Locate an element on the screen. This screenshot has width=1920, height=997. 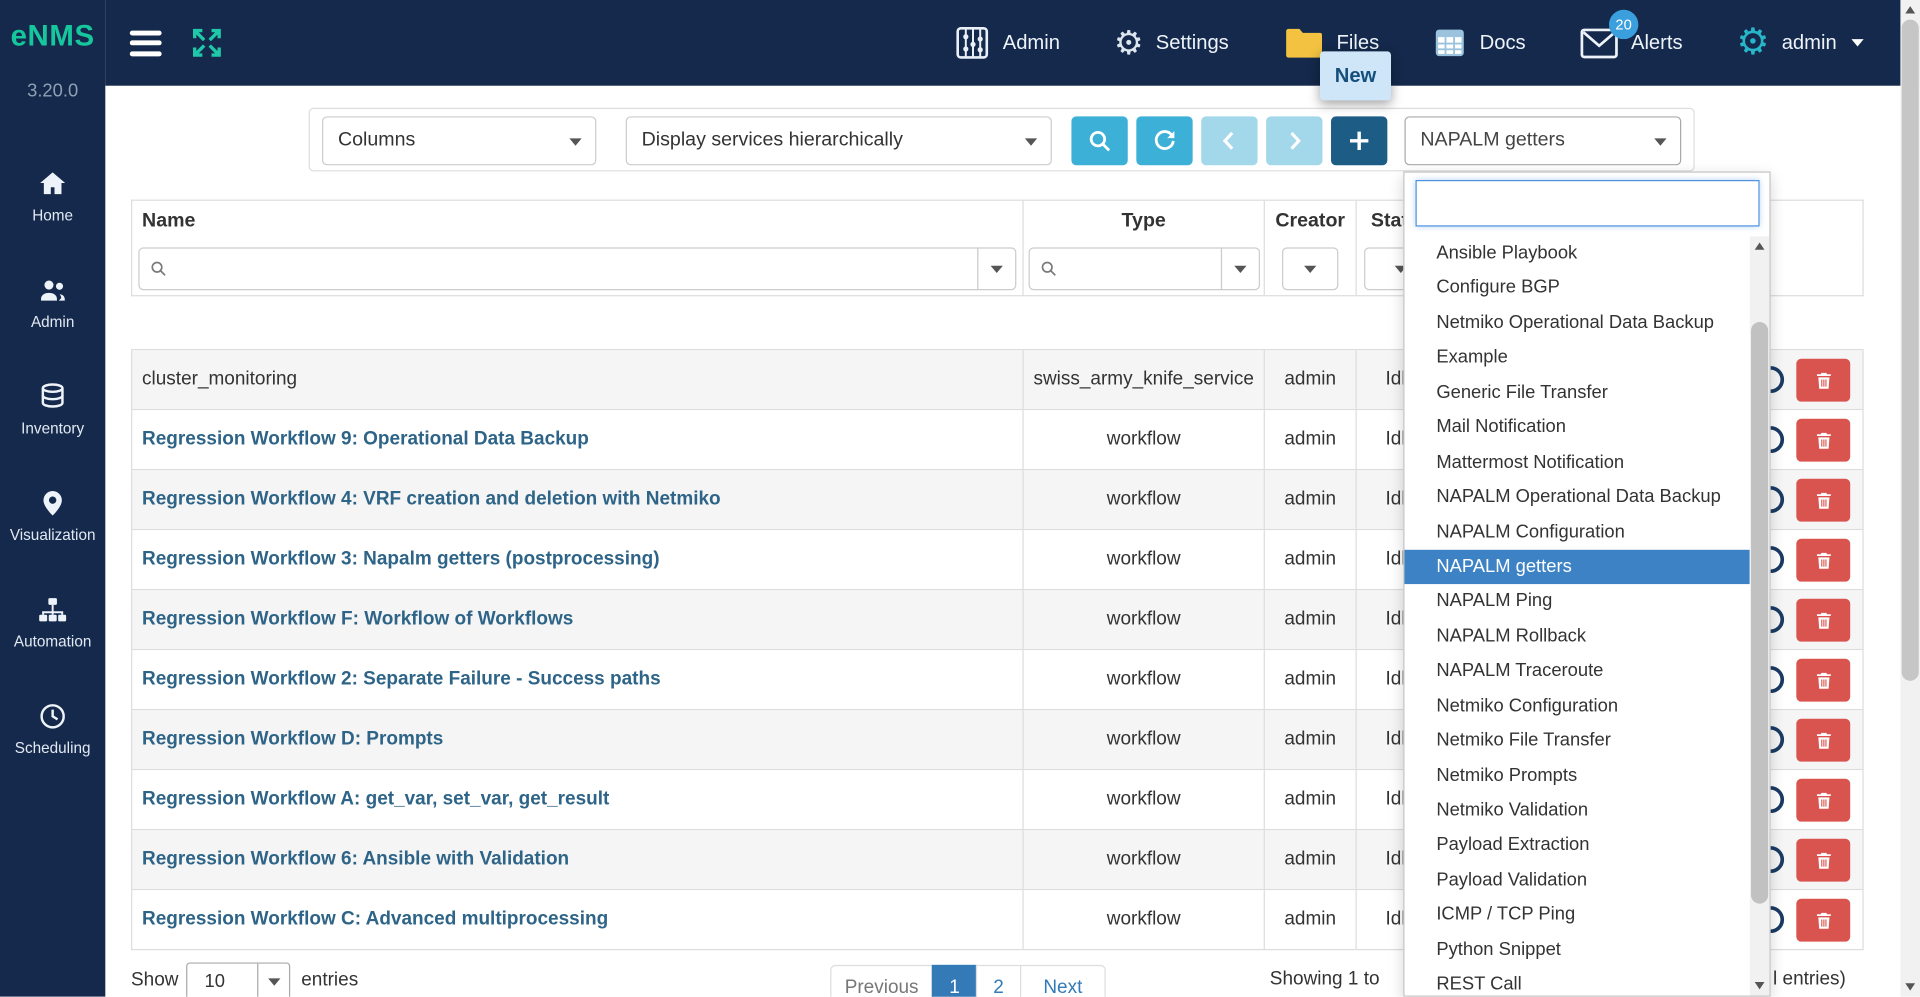
type-cell: swiss_army_knife_service is located at coordinates (1142, 379).